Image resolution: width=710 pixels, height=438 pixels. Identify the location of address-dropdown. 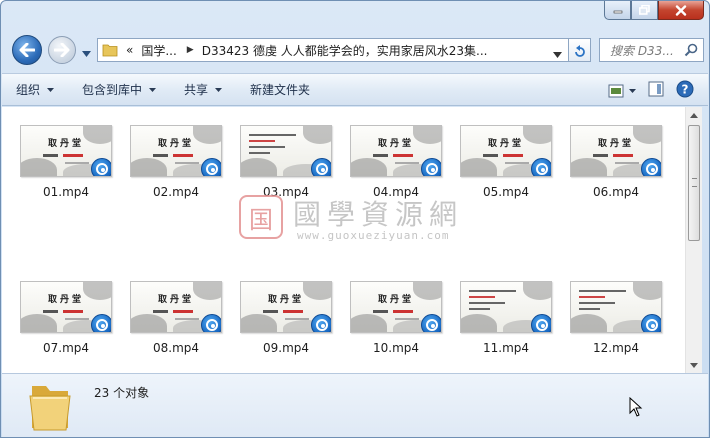
(557, 54).